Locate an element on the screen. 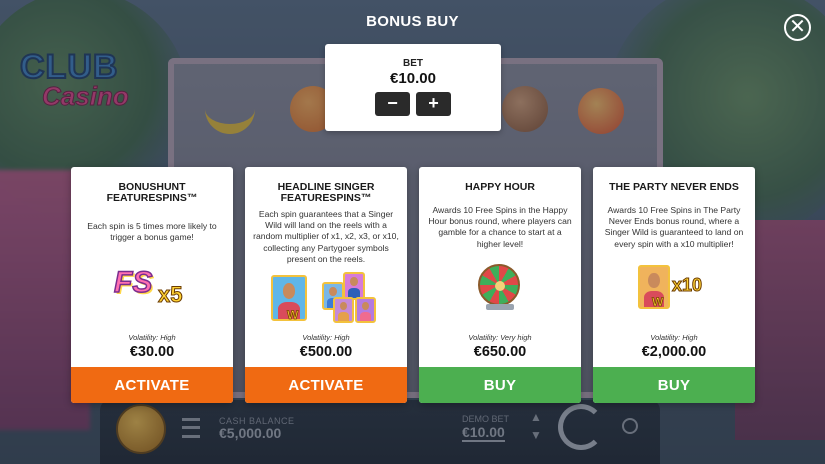 The image size is (825, 464). featurespins-x5-icon: FS x5 is located at coordinates (153, 288).